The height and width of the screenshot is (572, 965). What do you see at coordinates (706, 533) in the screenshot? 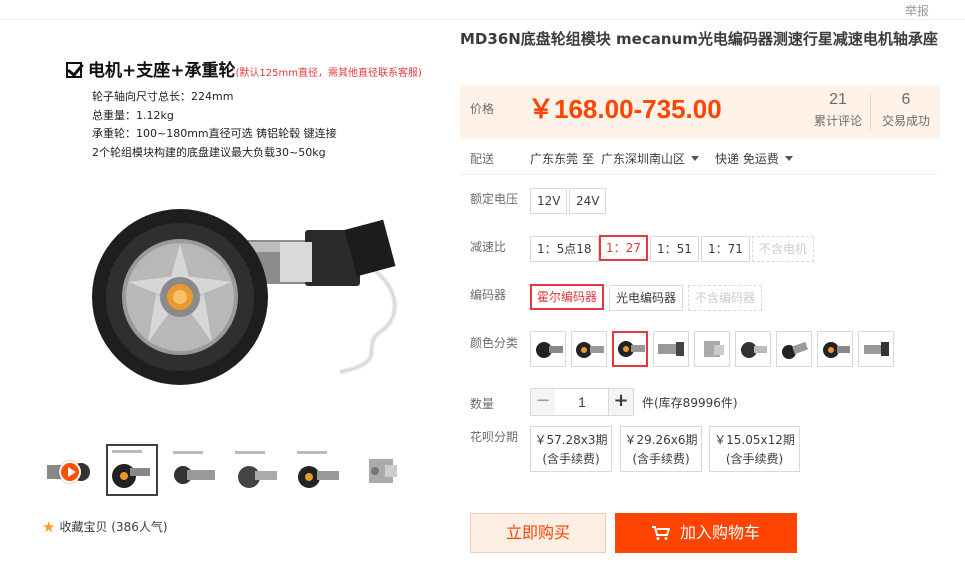
I see `add-to-cart-button: 加入购物车` at bounding box center [706, 533].